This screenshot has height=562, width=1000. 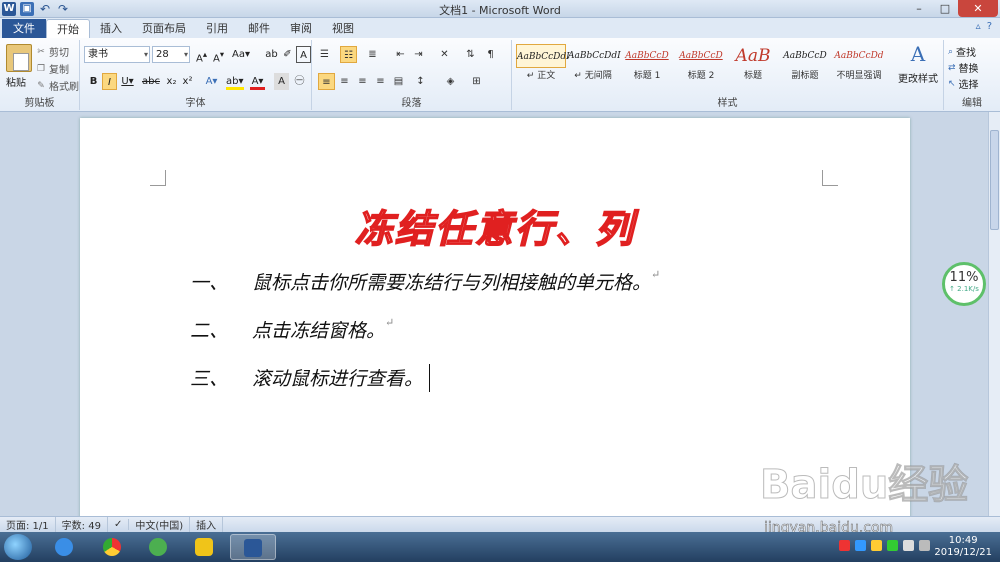 I want to click on volume-icon, so click(x=908, y=545).